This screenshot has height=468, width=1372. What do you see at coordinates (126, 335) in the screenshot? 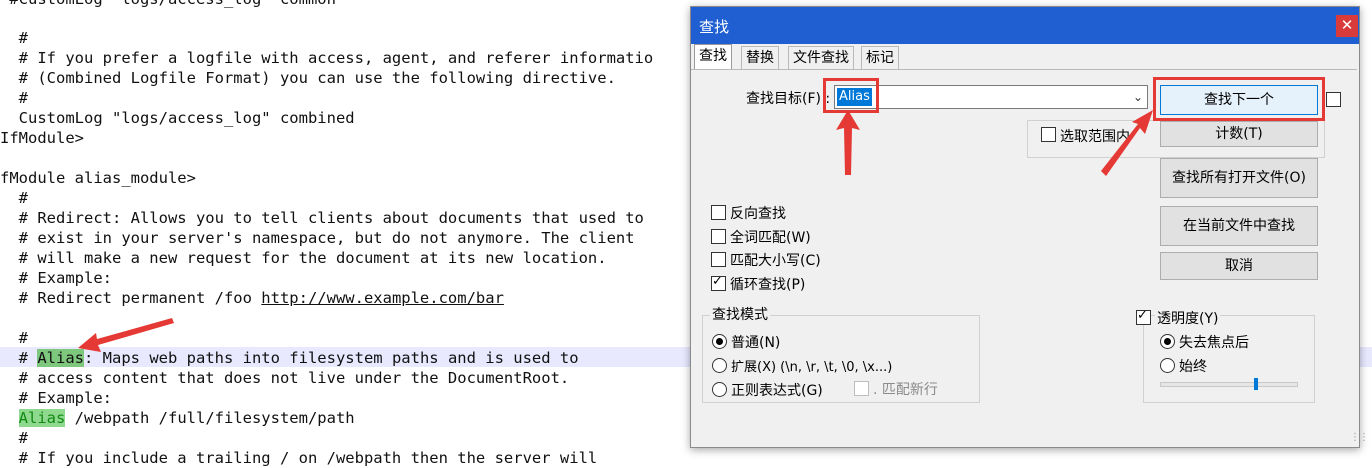
I see `annotation-arrow-left` at bounding box center [126, 335].